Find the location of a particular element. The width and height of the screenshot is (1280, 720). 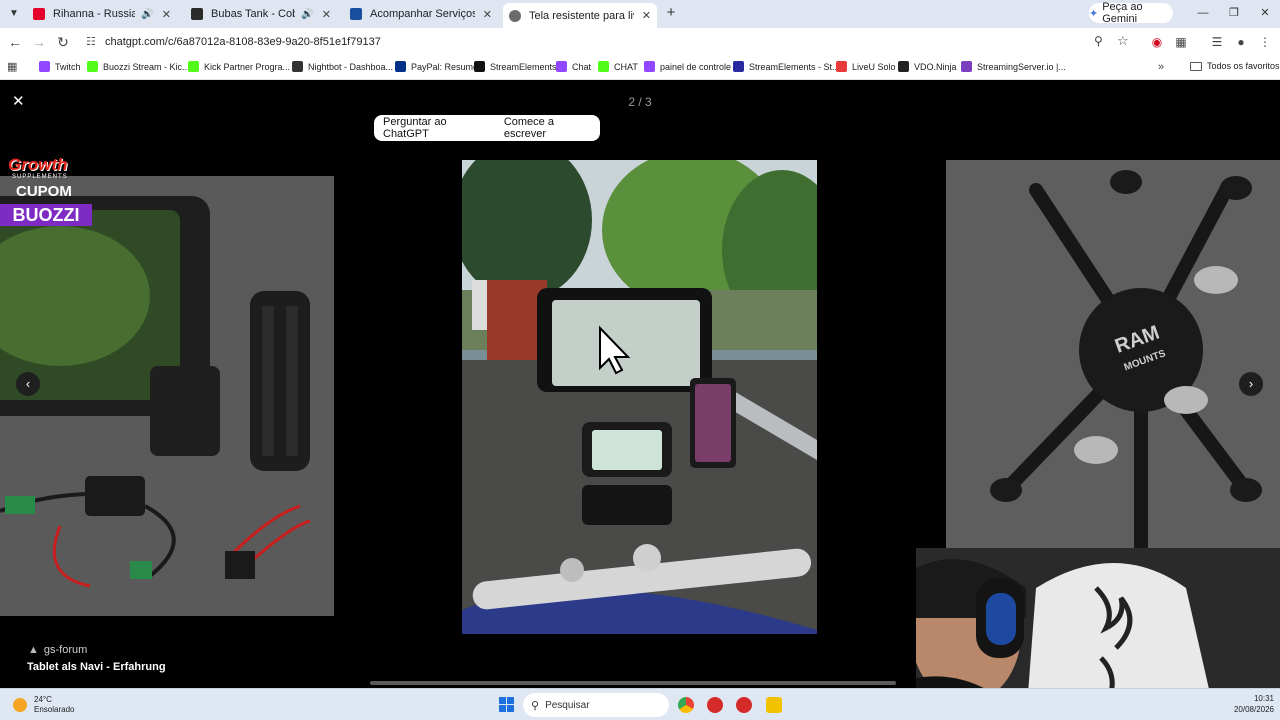

bookmark-label: Twitch is located at coordinates (68, 66).